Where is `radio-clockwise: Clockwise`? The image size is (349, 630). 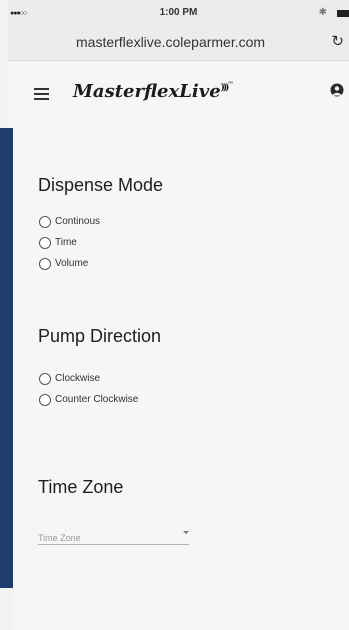 radio-clockwise: Clockwise is located at coordinates (70, 377).